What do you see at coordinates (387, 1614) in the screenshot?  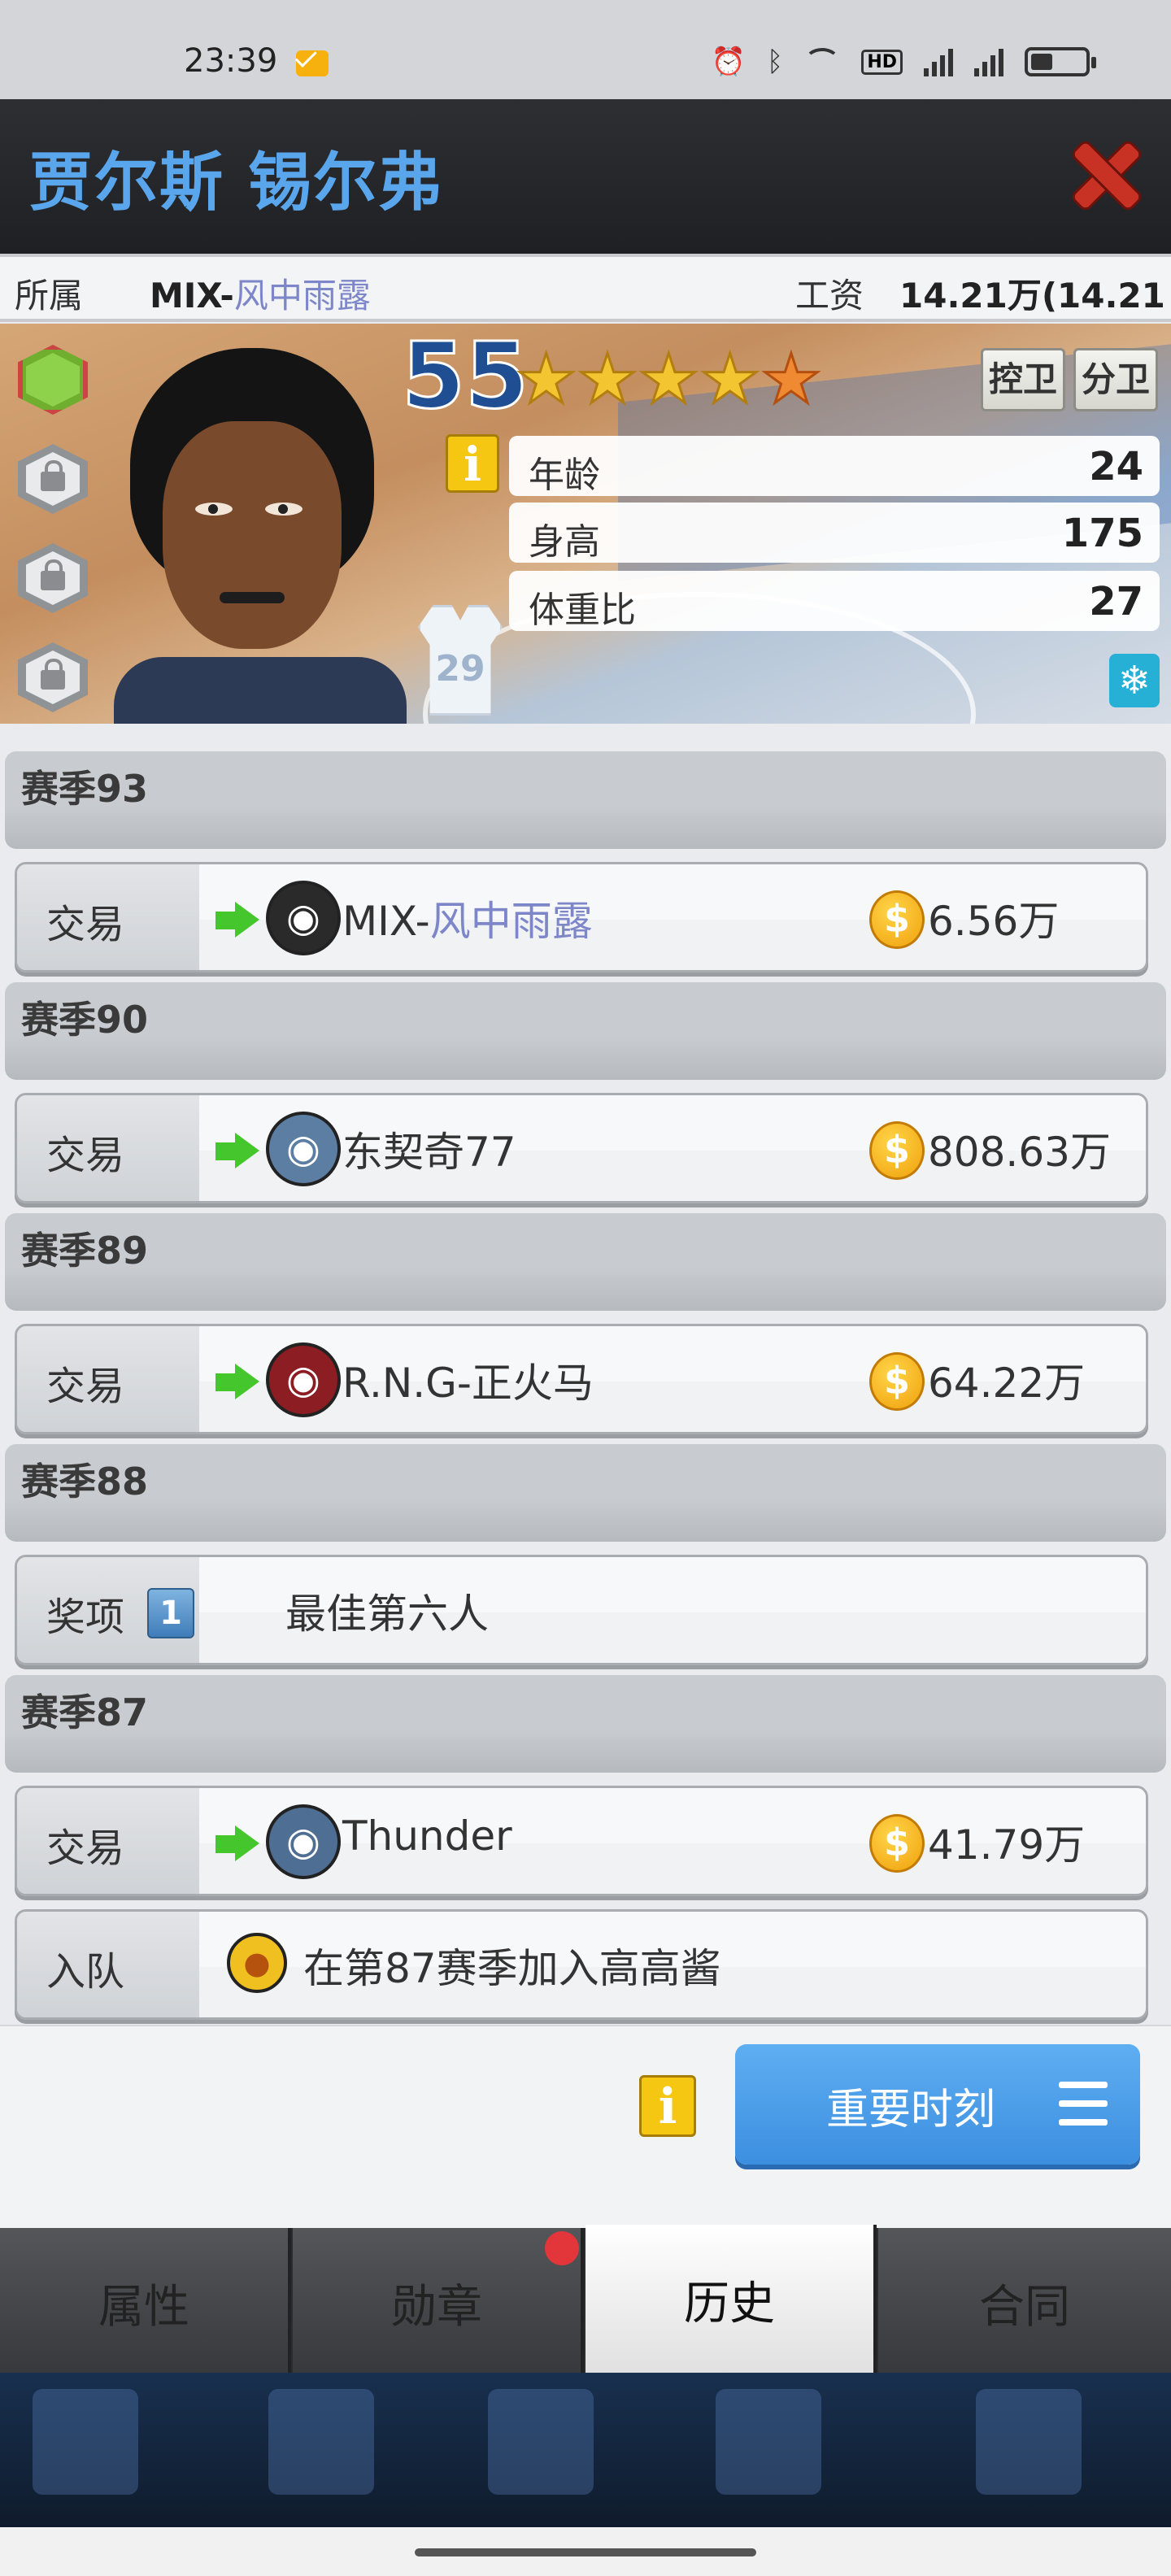 I see `award-name: 最佳第六人` at bounding box center [387, 1614].